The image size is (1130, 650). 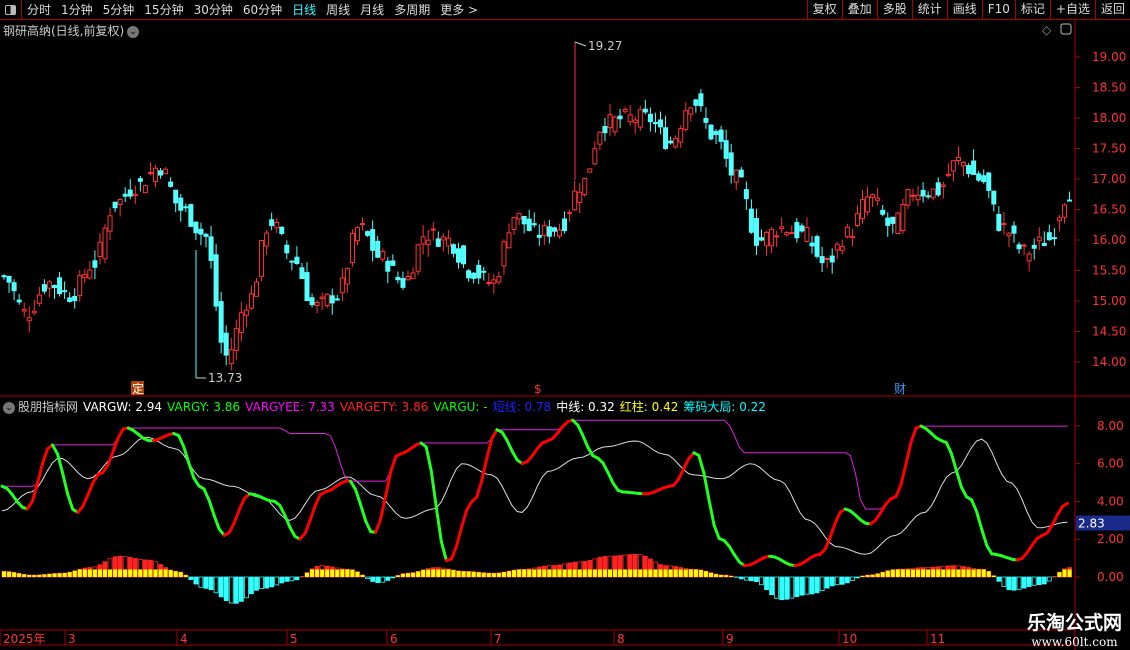 What do you see at coordinates (1109, 332) in the screenshot?
I see `price-tick-label: 14.50` at bounding box center [1109, 332].